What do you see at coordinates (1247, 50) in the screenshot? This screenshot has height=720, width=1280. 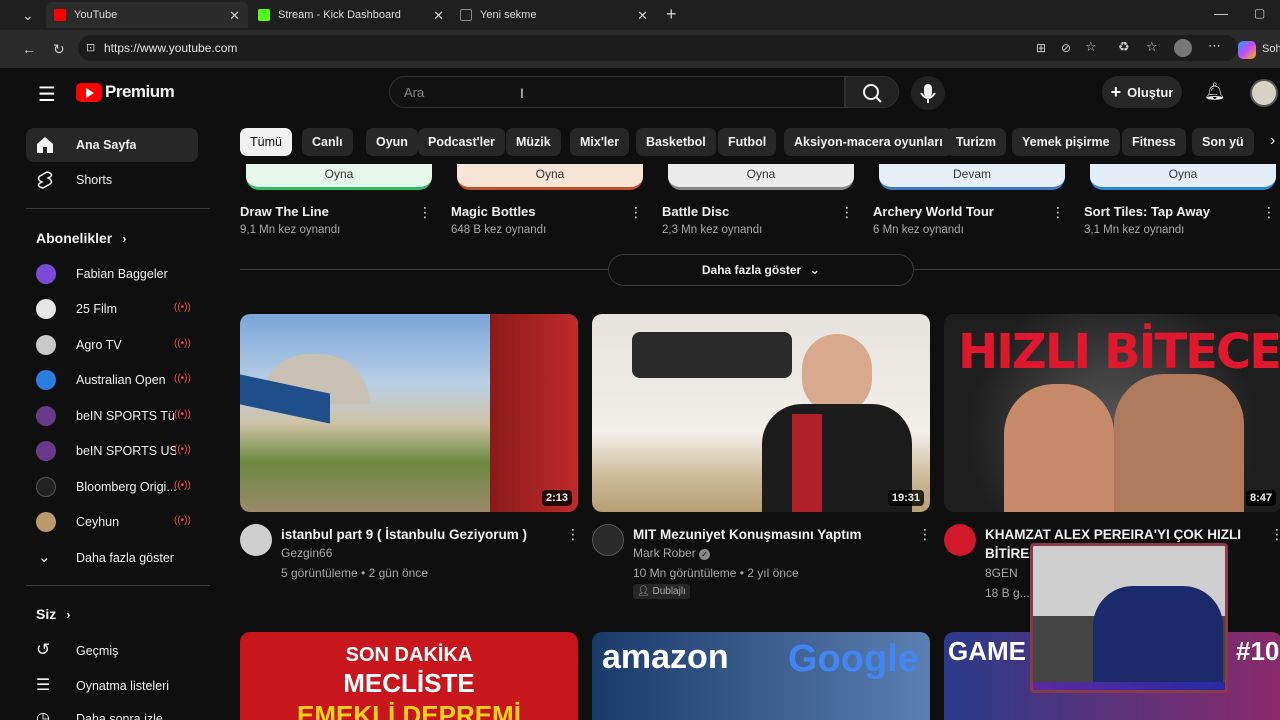 I see `copilot-icon` at bounding box center [1247, 50].